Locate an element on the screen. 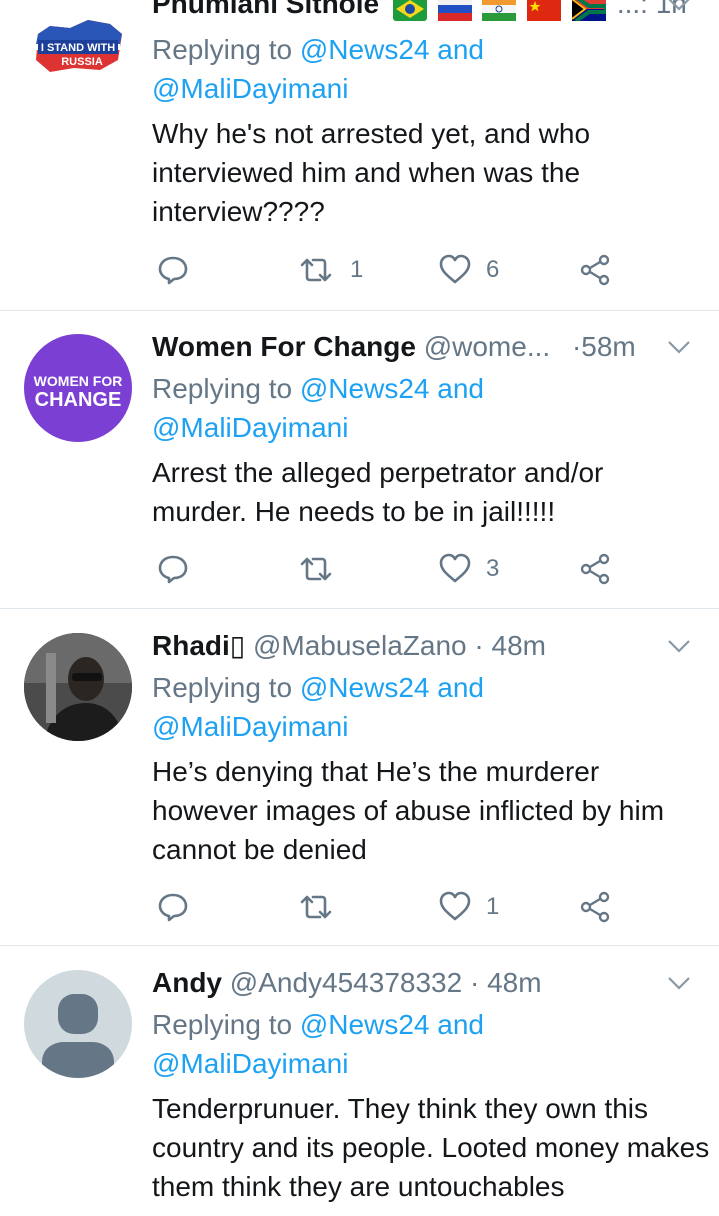  like-button: 6 is located at coordinates (468, 270).